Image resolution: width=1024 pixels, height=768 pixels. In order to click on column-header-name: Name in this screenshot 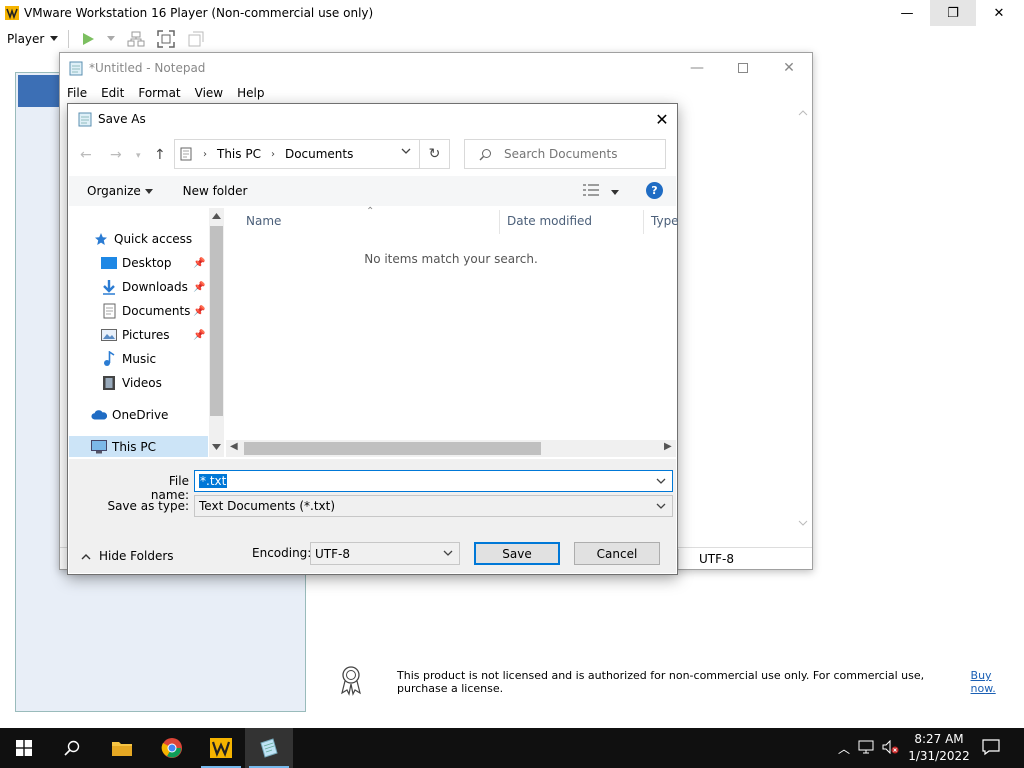, I will do `click(263, 221)`.